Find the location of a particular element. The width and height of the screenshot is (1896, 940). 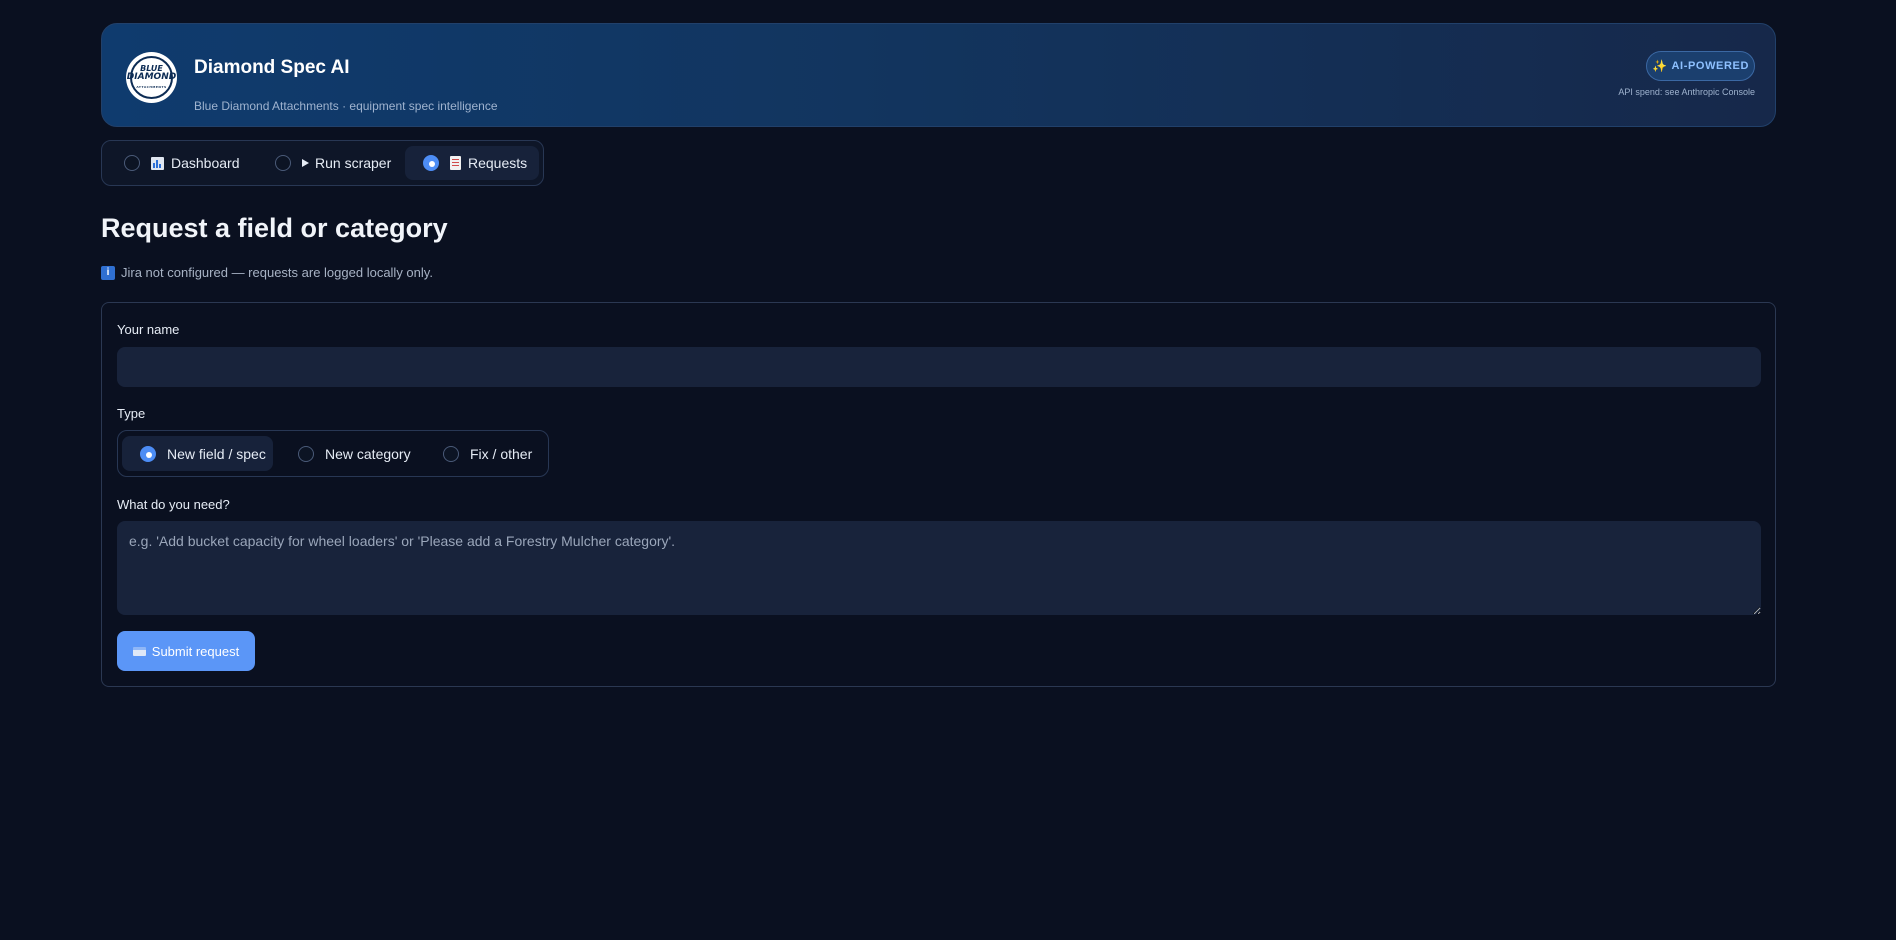

name-label: Your name is located at coordinates (148, 329).